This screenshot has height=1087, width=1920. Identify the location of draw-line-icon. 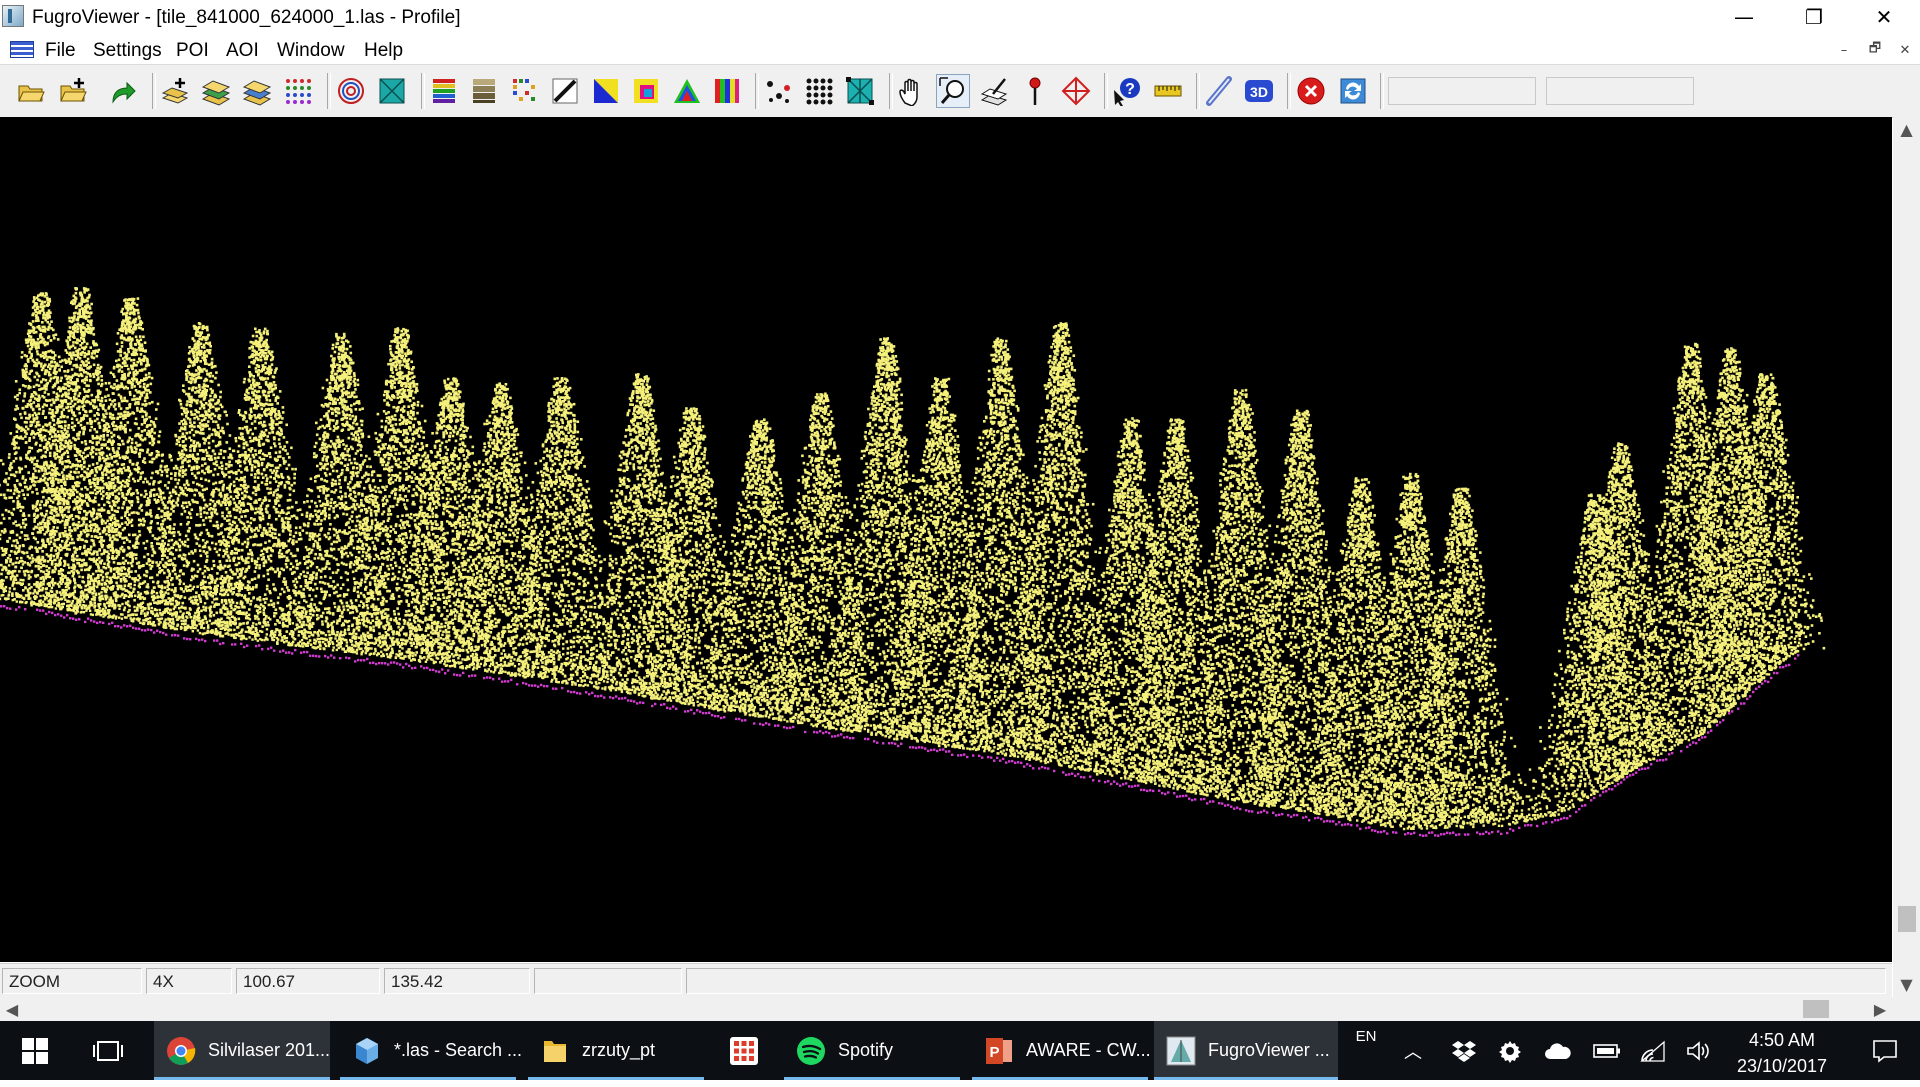
(1219, 91).